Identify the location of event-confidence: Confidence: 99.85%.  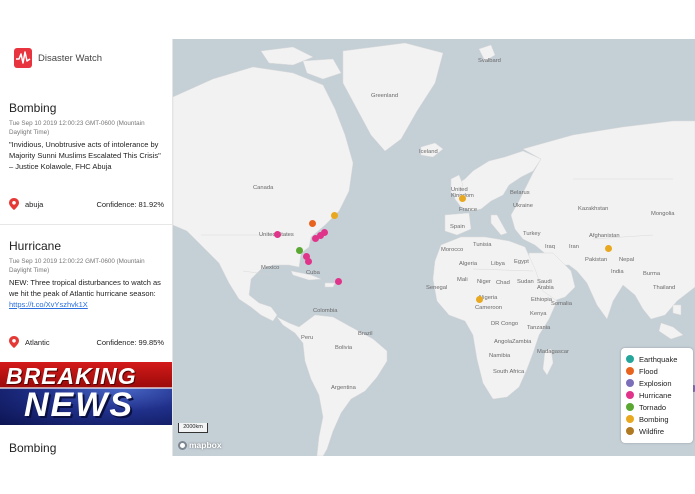
(130, 342).